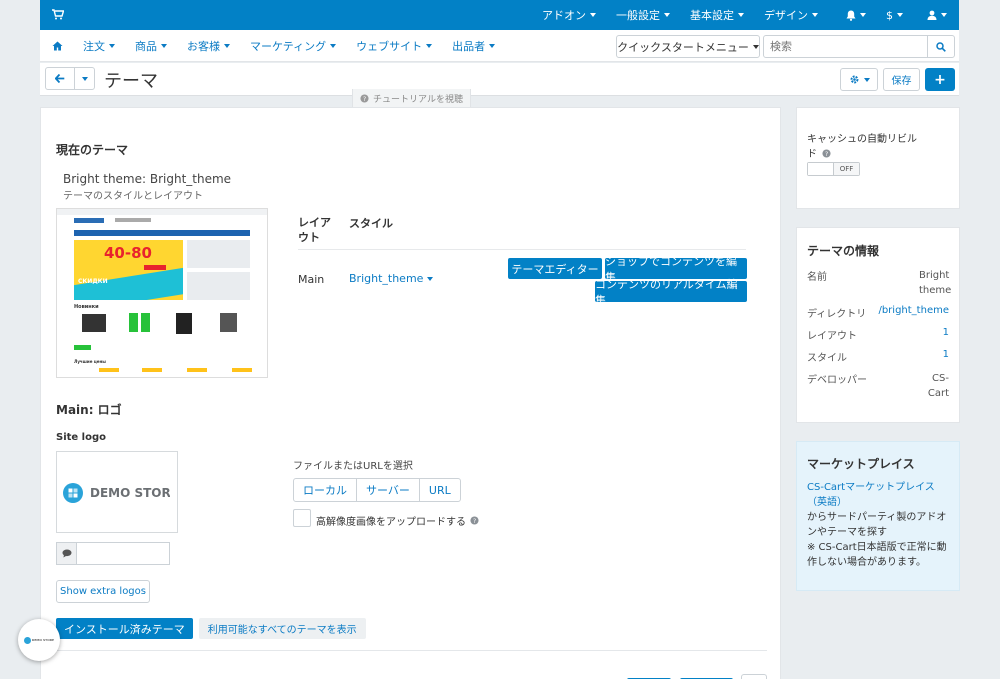 The height and width of the screenshot is (679, 1000). Describe the element at coordinates (131, 81) in the screenshot. I see `page-title: テーマ` at that location.